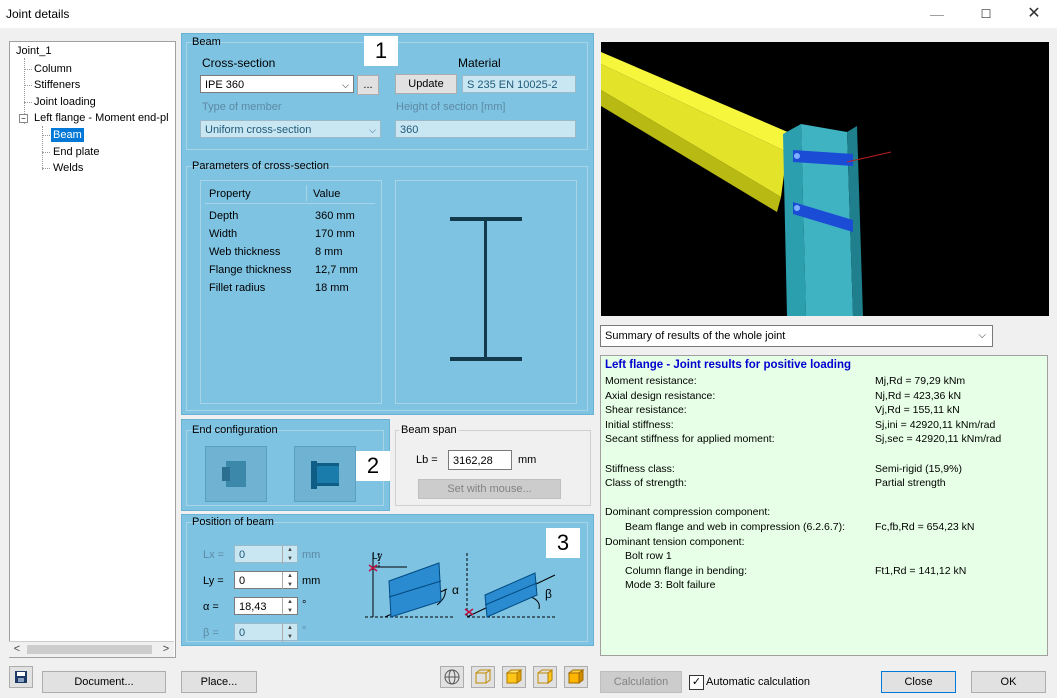  I want to click on scroll-left-icon: <, so click(17, 649).